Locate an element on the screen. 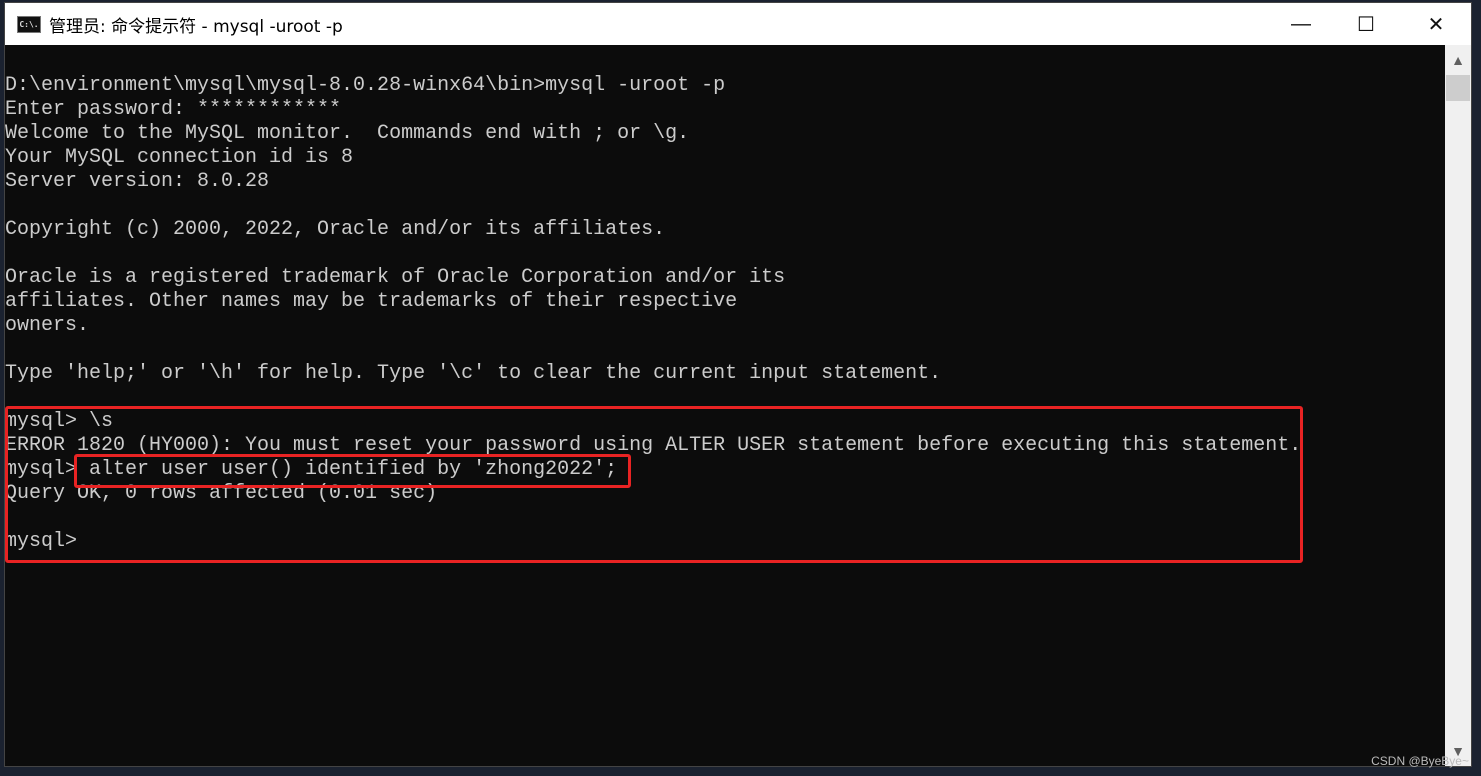  window-title: 管理员: 命令提示符 - mysql -uroot -p is located at coordinates (196, 26).